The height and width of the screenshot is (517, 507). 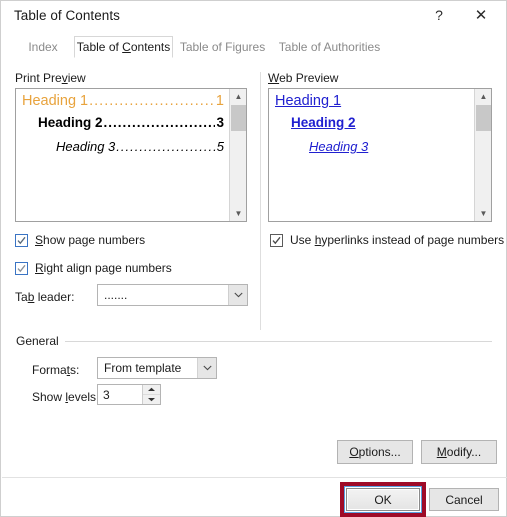 What do you see at coordinates (220, 146) in the screenshot?
I see `print-preview-entry-page: 5` at bounding box center [220, 146].